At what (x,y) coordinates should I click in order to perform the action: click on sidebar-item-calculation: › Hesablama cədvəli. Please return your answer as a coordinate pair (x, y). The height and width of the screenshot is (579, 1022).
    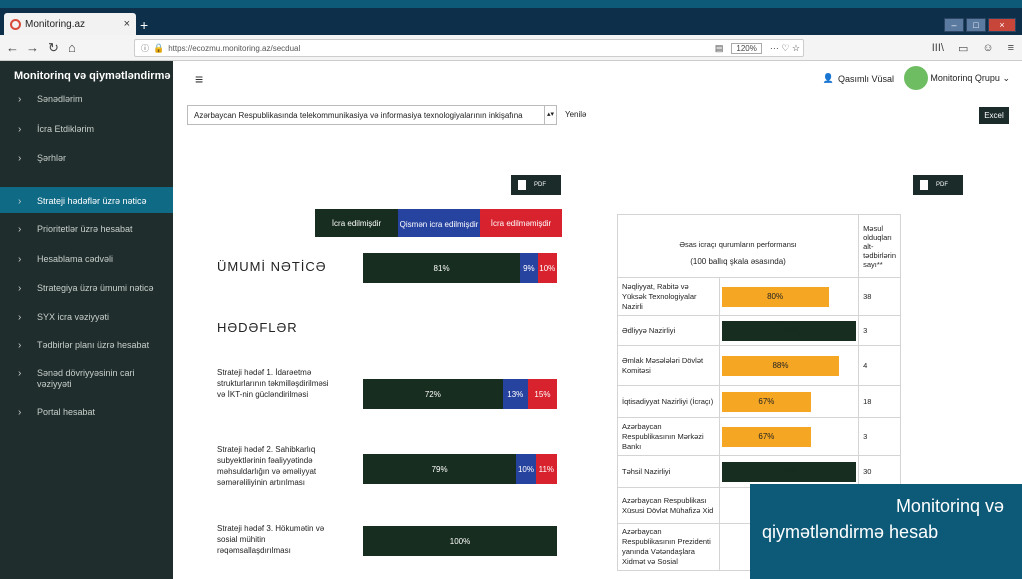
    Looking at the image, I should click on (86, 259).